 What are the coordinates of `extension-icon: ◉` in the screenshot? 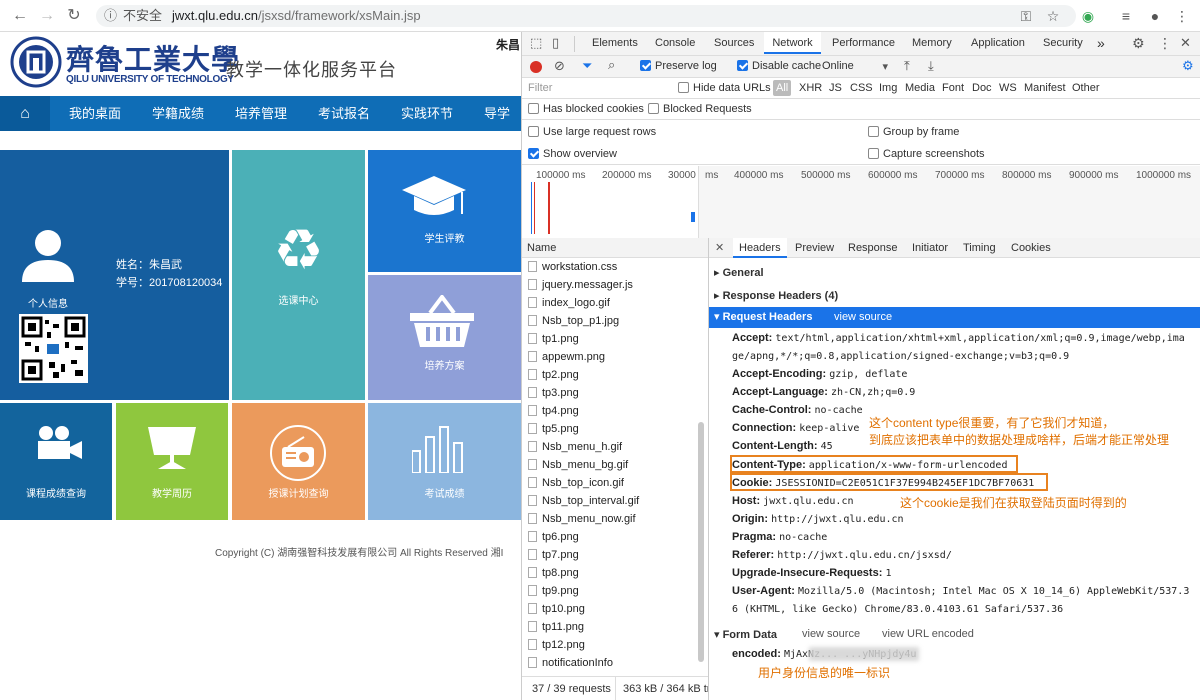 It's located at (1088, 16).